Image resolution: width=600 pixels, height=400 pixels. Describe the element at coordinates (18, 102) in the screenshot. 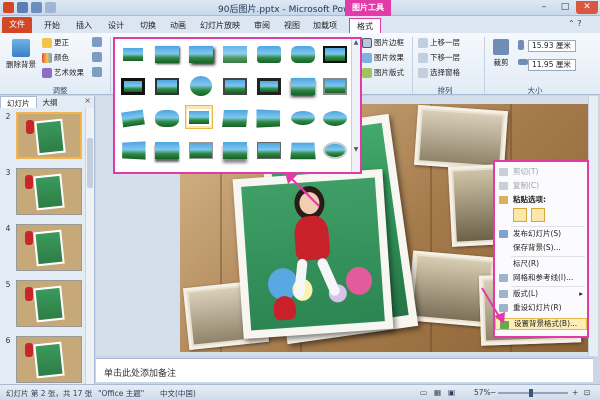

I see `tab-slides: 幻灯片` at that location.